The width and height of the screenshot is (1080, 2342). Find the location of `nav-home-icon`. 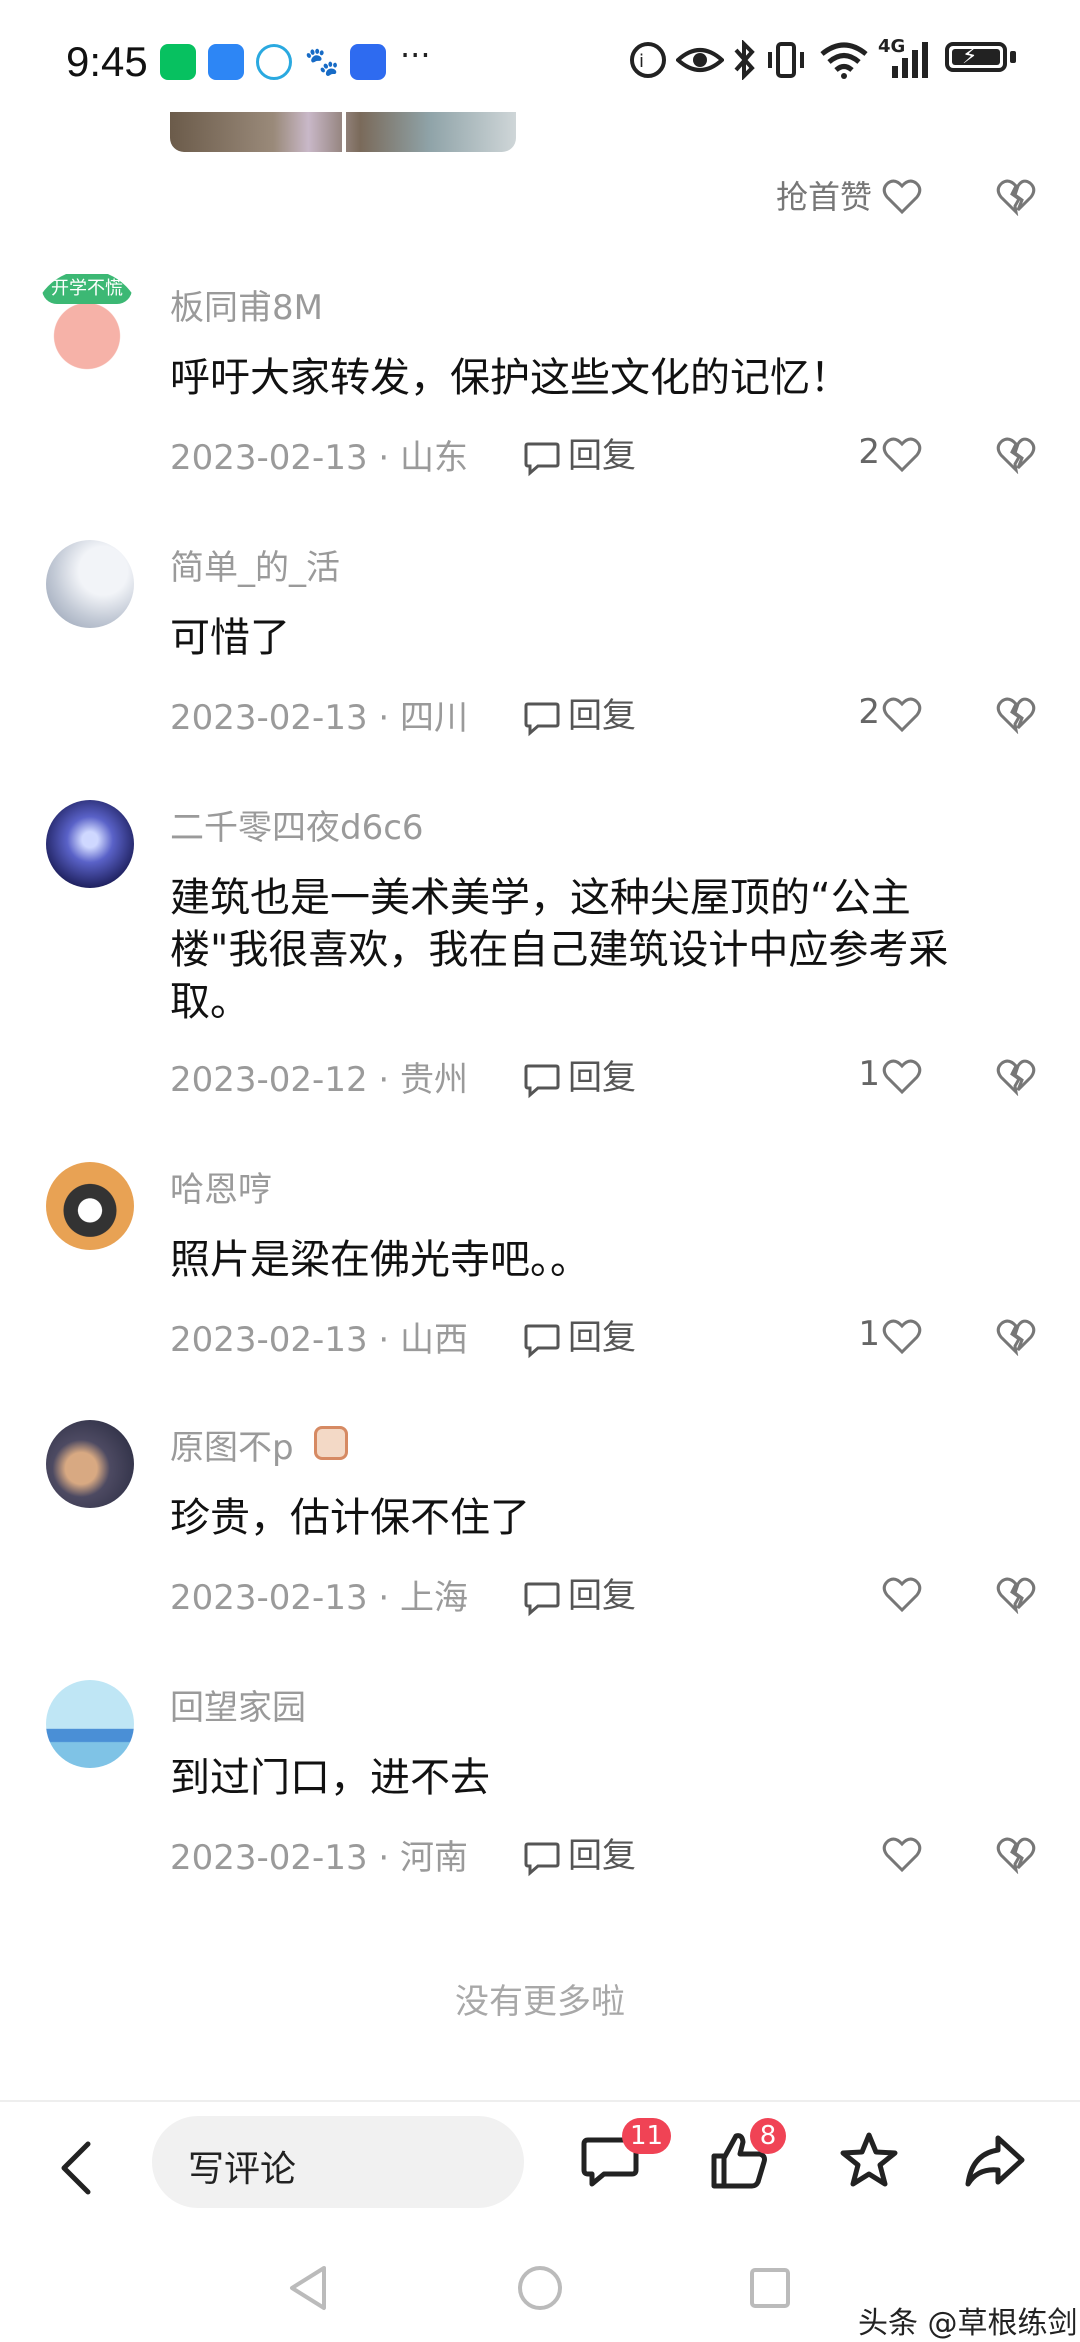

nav-home-icon is located at coordinates (540, 2288).